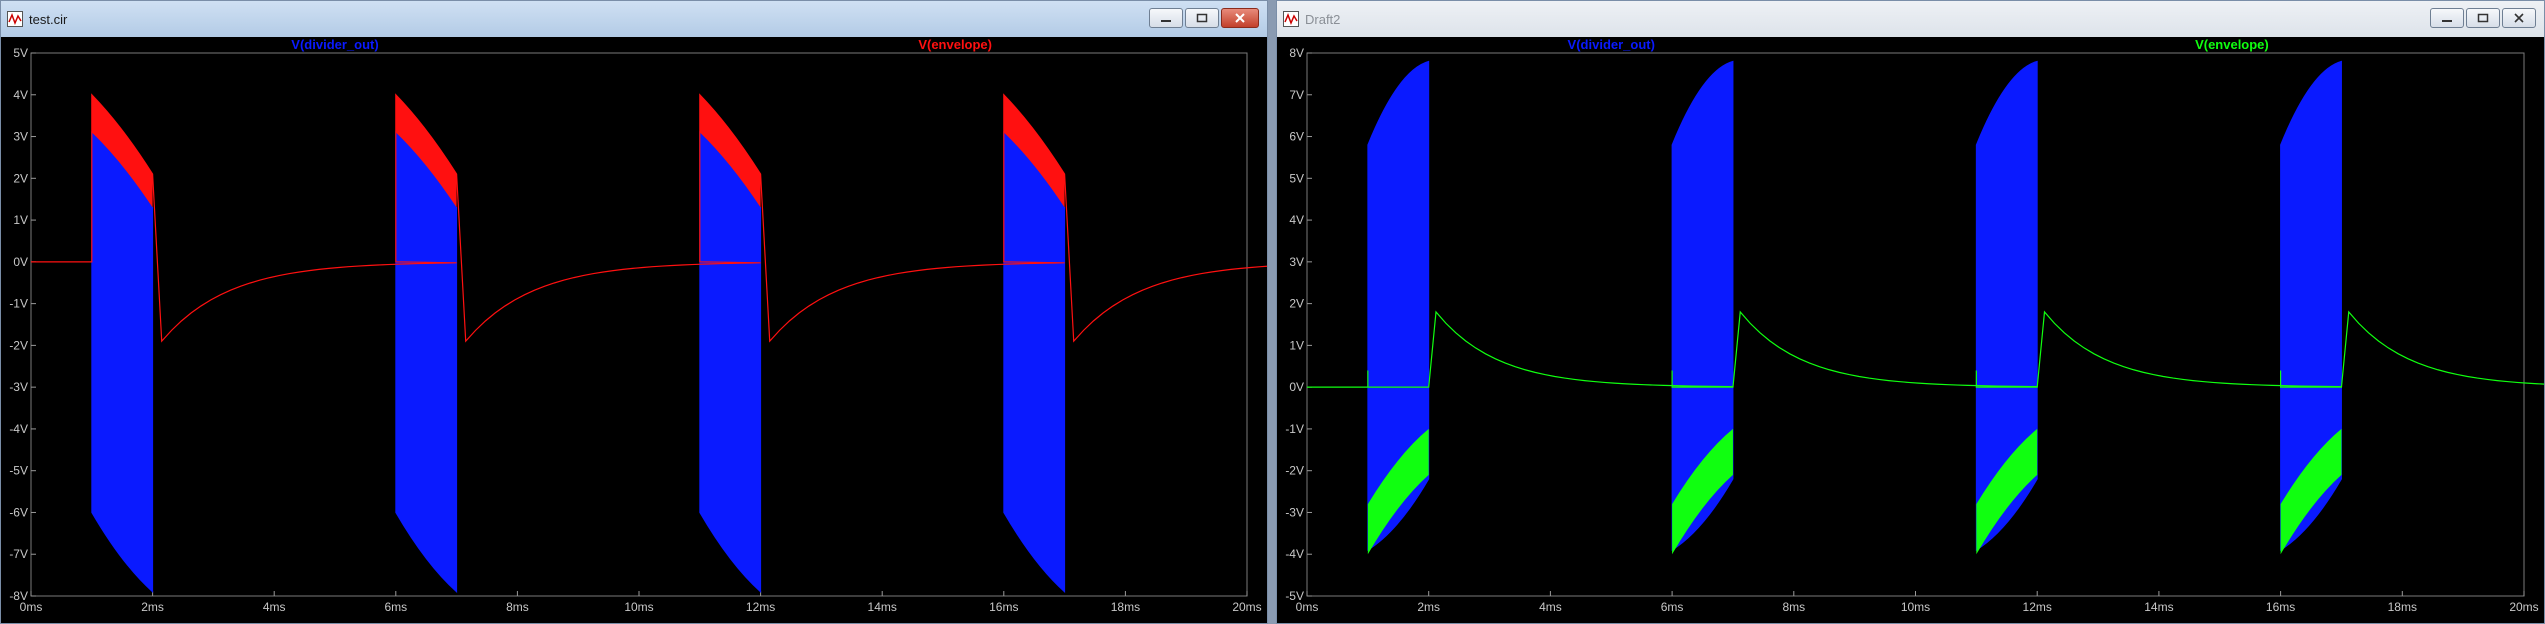 This screenshot has height=624, width=2545. Describe the element at coordinates (634, 19) in the screenshot. I see `left-window-titlebar: test.cir` at that location.